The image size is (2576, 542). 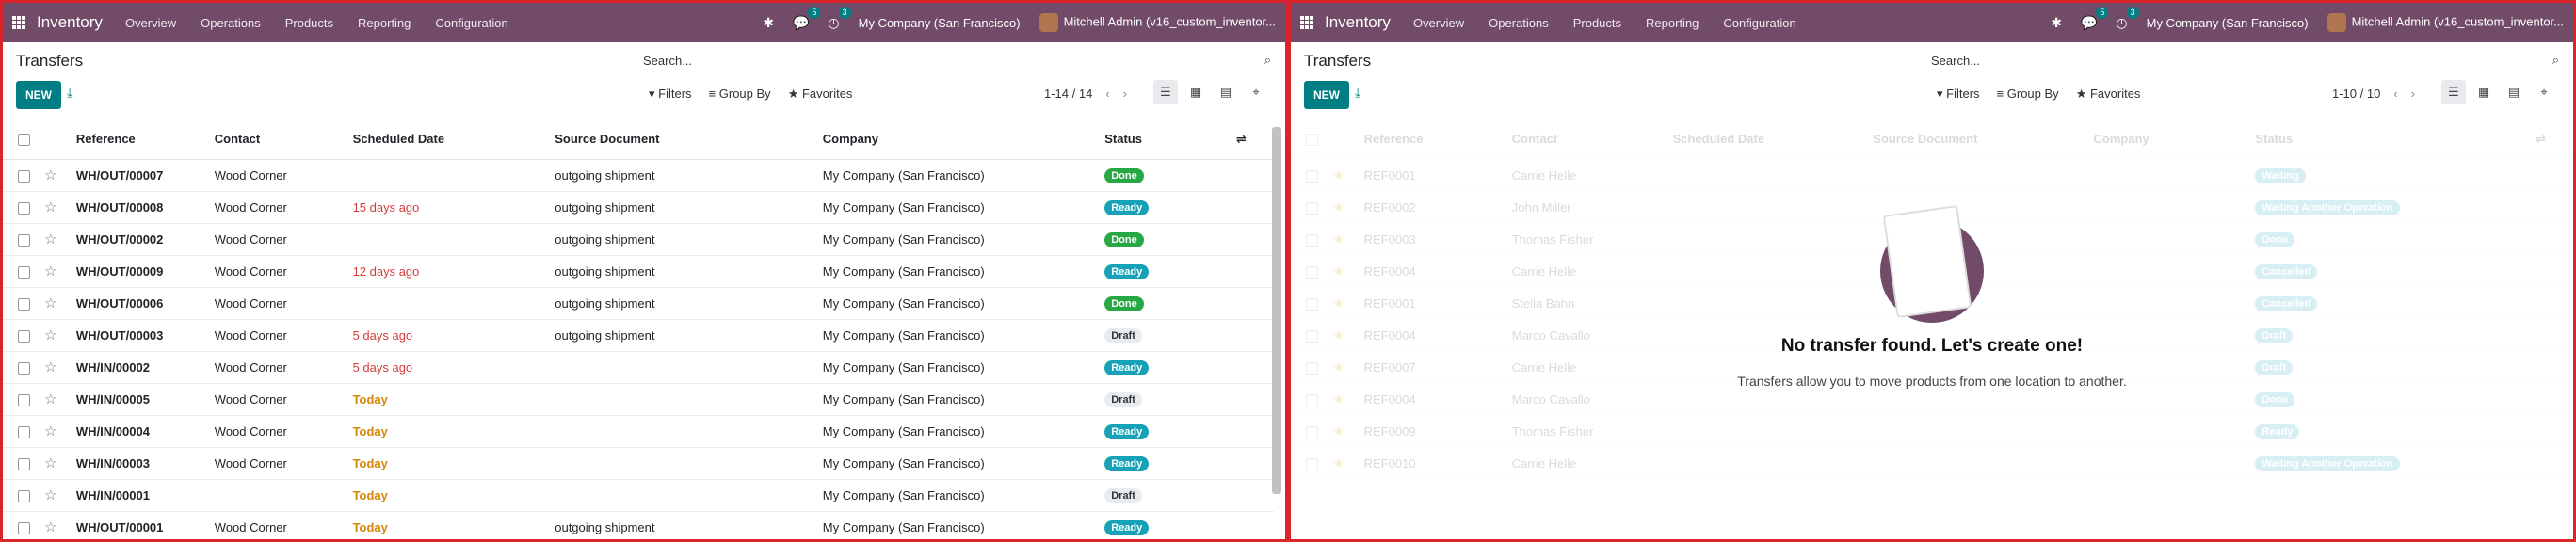 What do you see at coordinates (1276, 310) in the screenshot?
I see `scrollbar` at bounding box center [1276, 310].